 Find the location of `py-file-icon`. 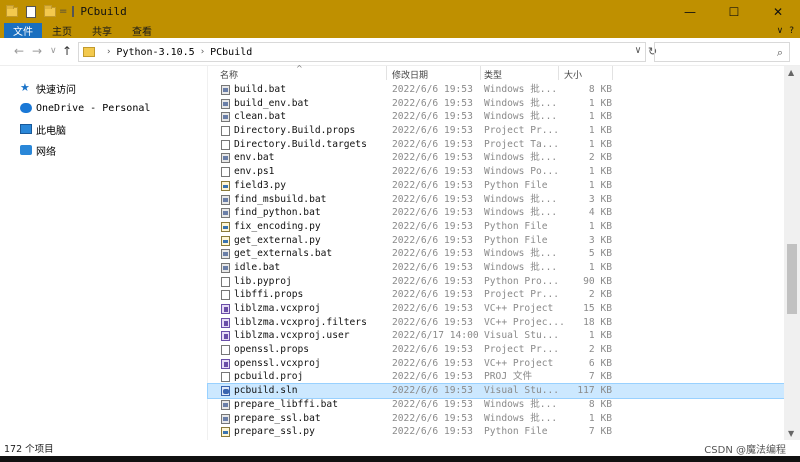

py-file-icon is located at coordinates (225, 432).